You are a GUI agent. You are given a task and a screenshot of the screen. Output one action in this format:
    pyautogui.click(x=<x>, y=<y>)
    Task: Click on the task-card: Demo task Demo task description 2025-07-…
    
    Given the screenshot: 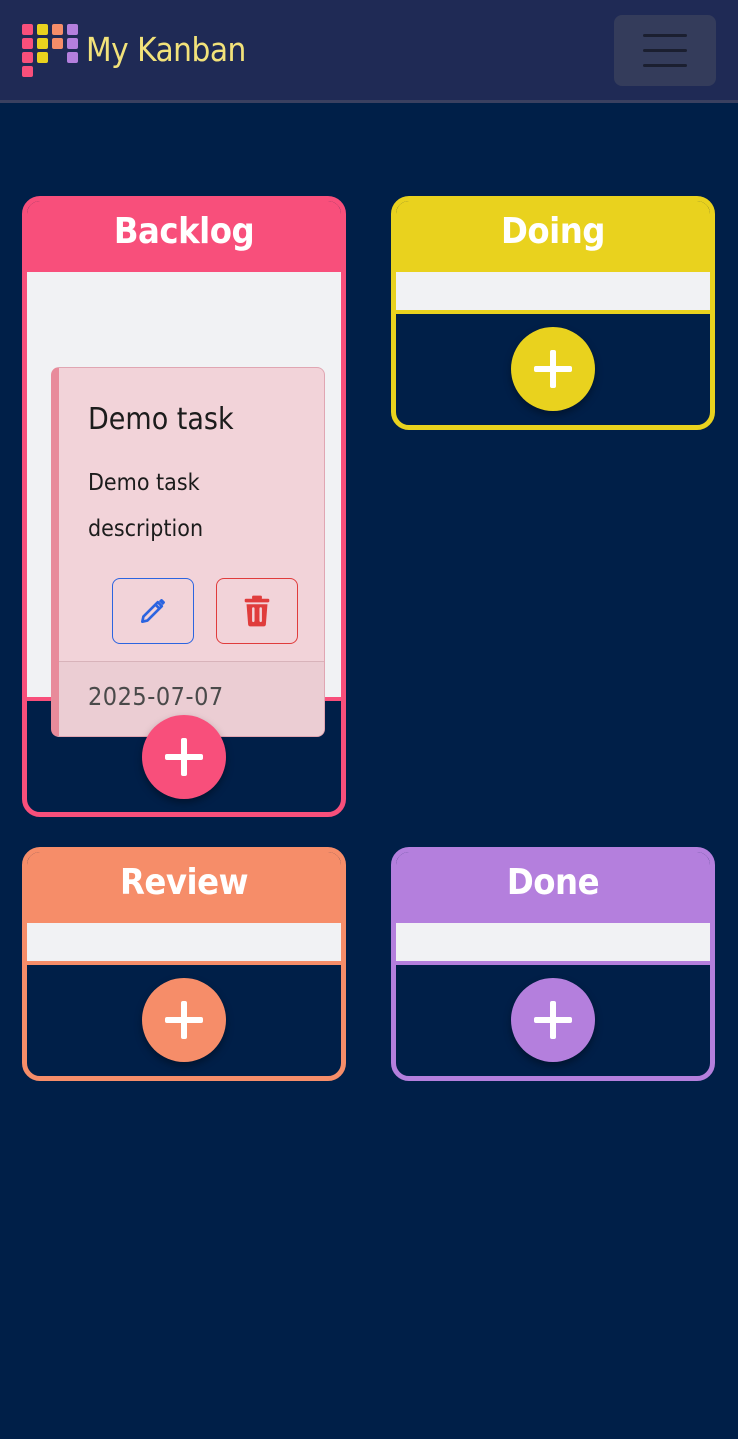 What is the action you would take?
    pyautogui.click(x=188, y=552)
    